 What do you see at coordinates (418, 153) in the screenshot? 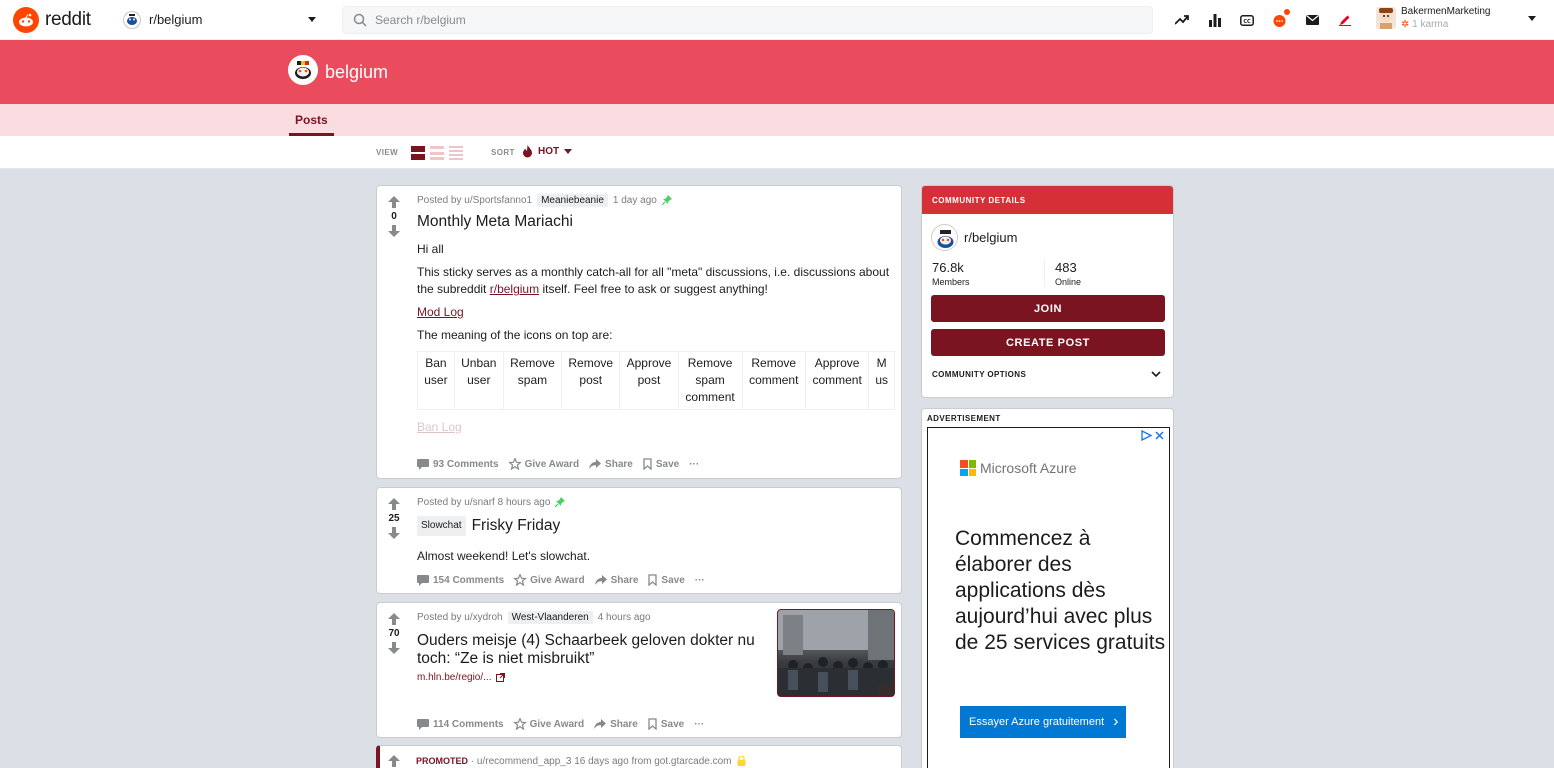
I see `card-view-icon` at bounding box center [418, 153].